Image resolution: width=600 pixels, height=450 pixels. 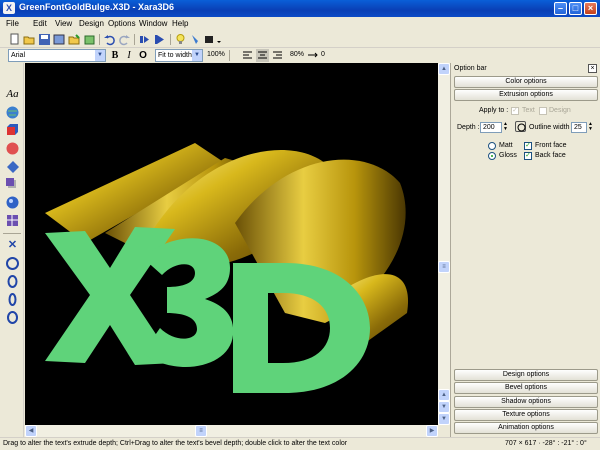 I want to click on back-face-label: Back face, so click(x=550, y=155).